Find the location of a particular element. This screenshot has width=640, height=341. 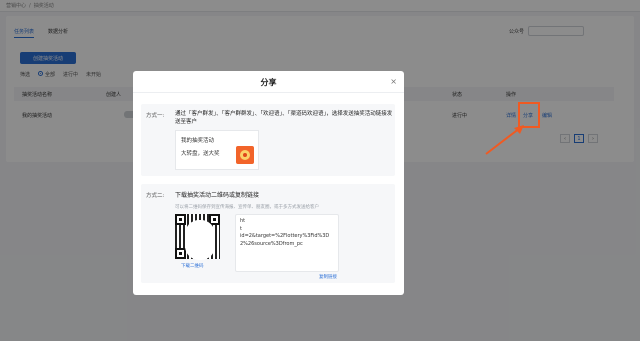

method-1-label: 方式一: is located at coordinates (155, 116).